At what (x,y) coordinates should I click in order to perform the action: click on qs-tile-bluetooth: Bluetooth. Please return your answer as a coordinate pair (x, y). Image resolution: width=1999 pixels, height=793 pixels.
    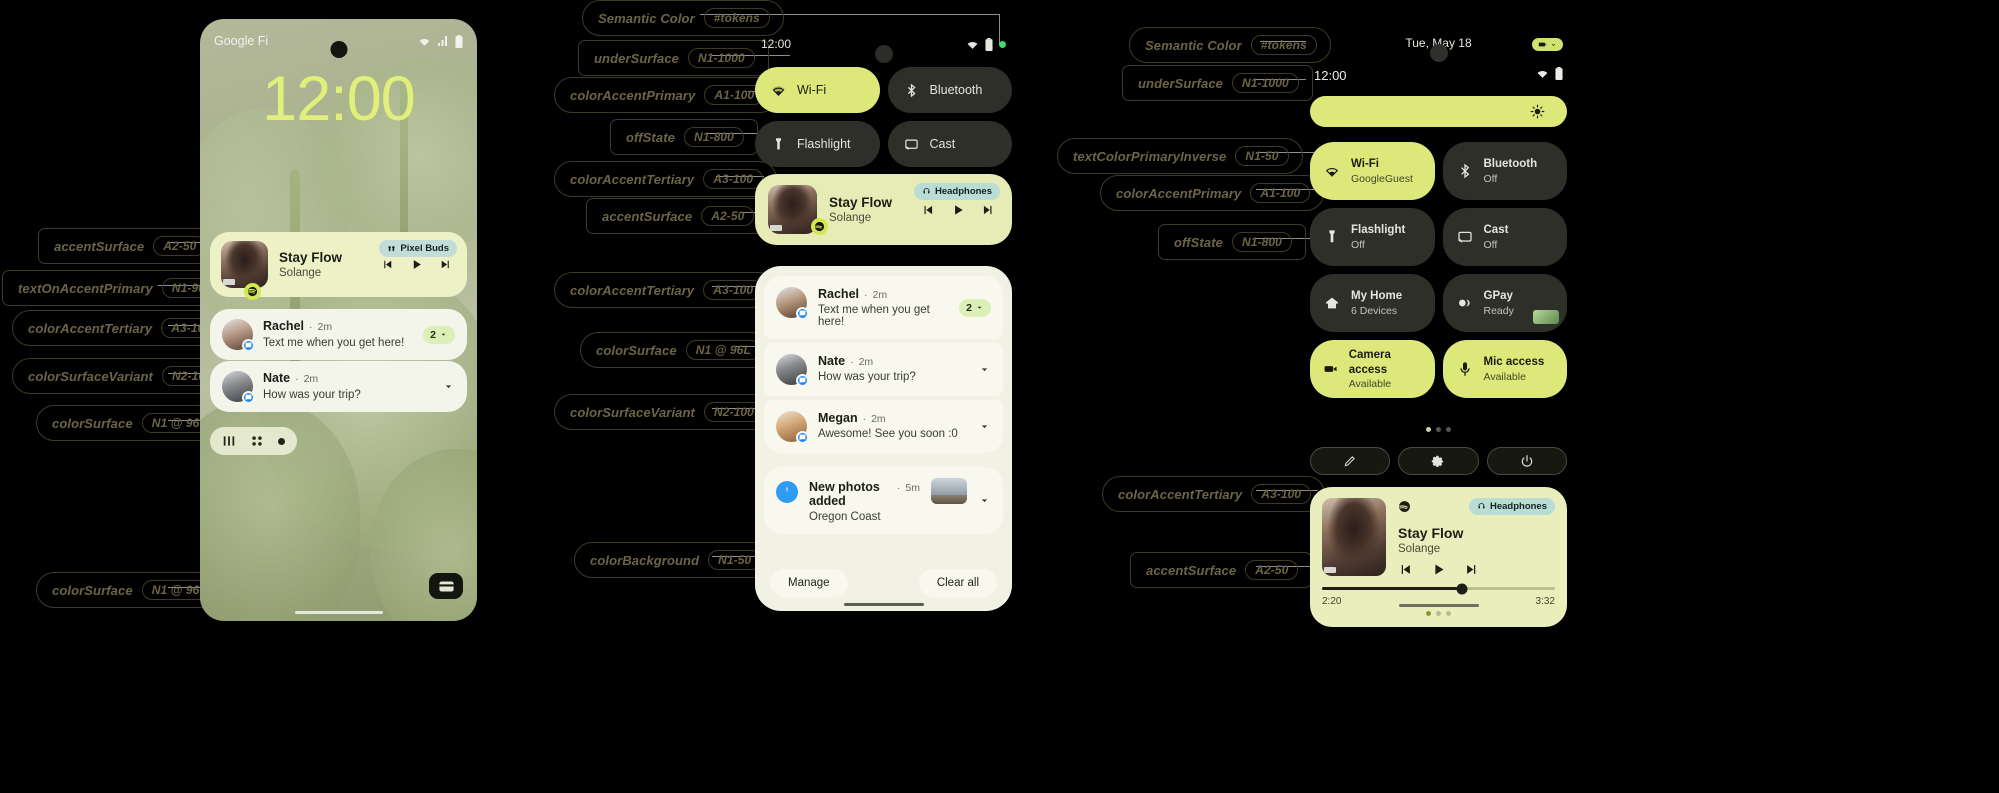
    Looking at the image, I should click on (949, 90).